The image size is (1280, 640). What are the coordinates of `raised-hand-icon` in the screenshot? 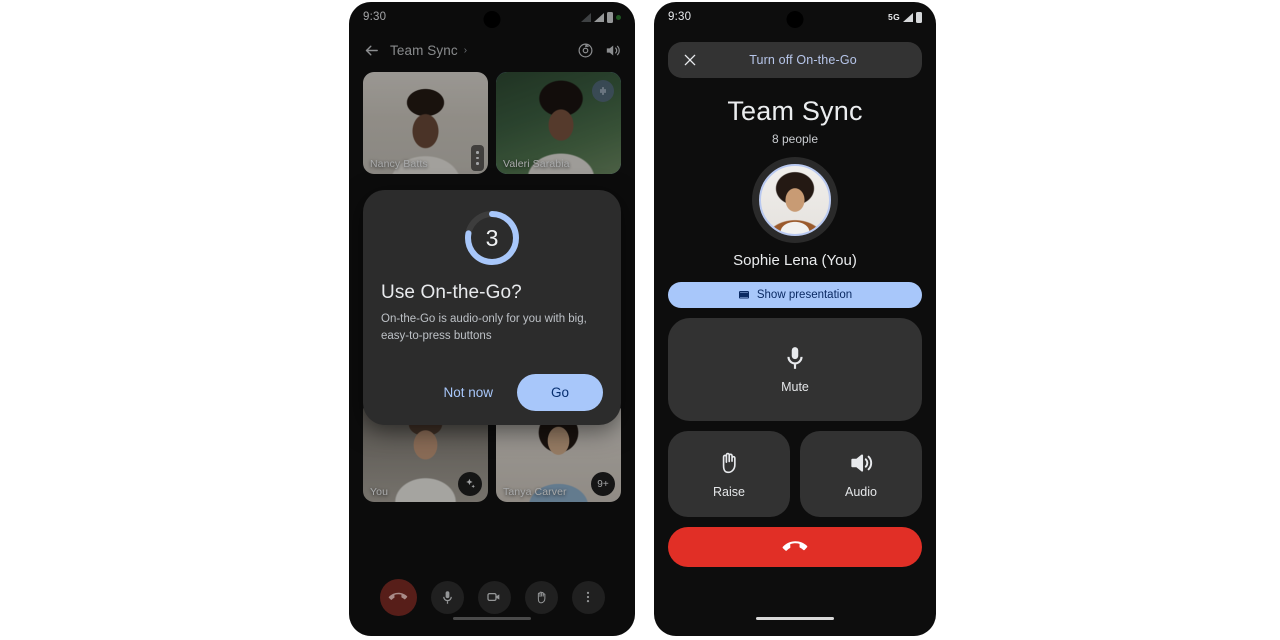 It's located at (729, 463).